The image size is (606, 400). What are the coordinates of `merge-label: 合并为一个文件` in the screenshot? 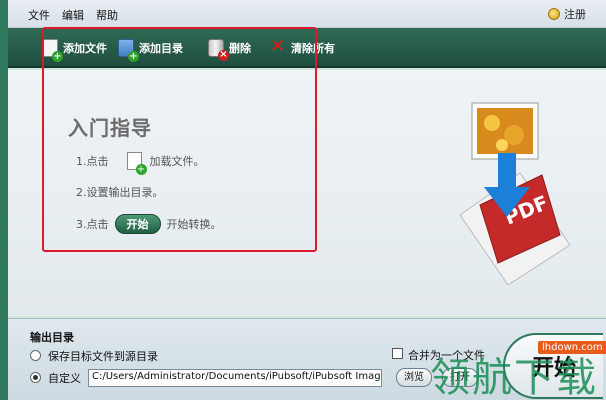 It's located at (446, 355).